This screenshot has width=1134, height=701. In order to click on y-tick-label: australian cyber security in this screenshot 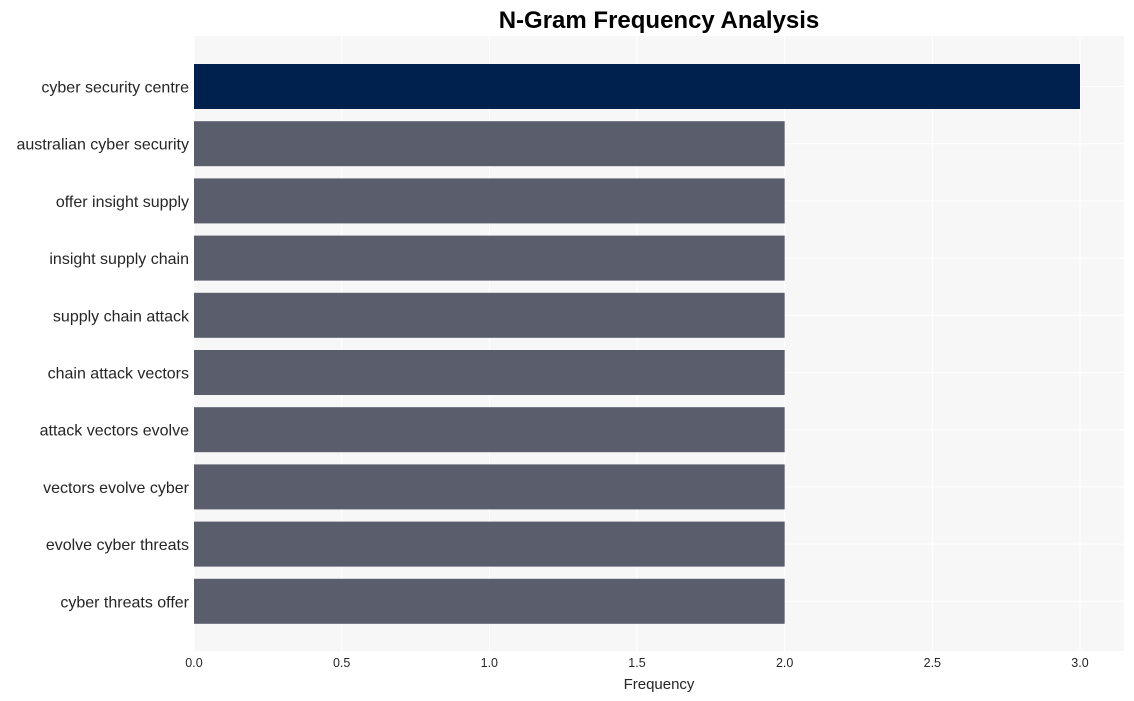, I will do `click(102, 145)`.